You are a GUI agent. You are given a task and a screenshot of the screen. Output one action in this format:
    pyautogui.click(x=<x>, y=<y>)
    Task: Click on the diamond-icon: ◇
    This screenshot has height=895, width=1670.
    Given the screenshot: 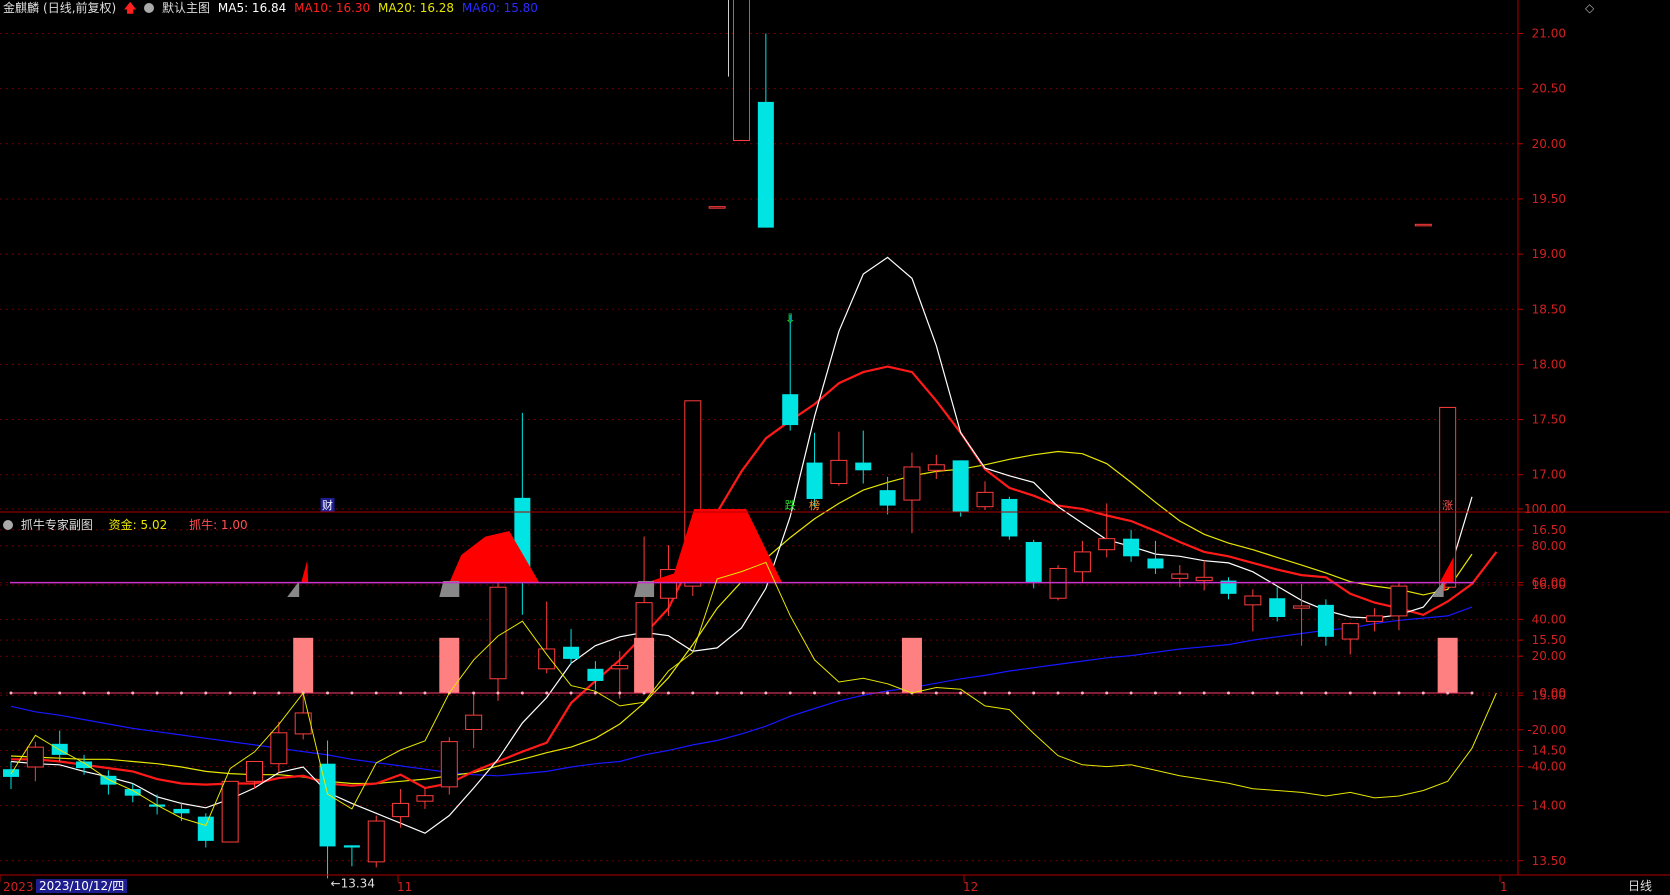 What is the action you would take?
    pyautogui.click(x=1589, y=8)
    